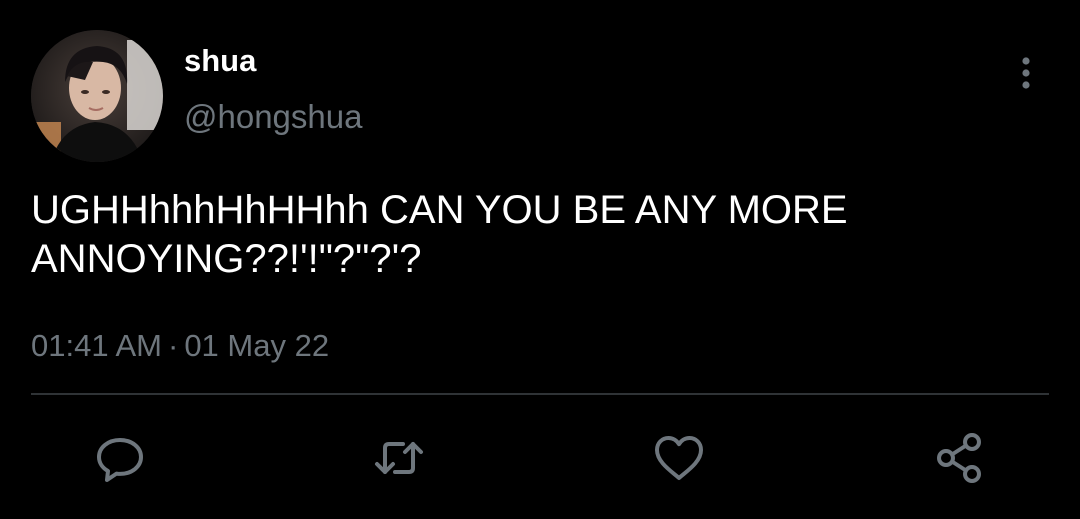  I want to click on heart-icon, so click(679, 458).